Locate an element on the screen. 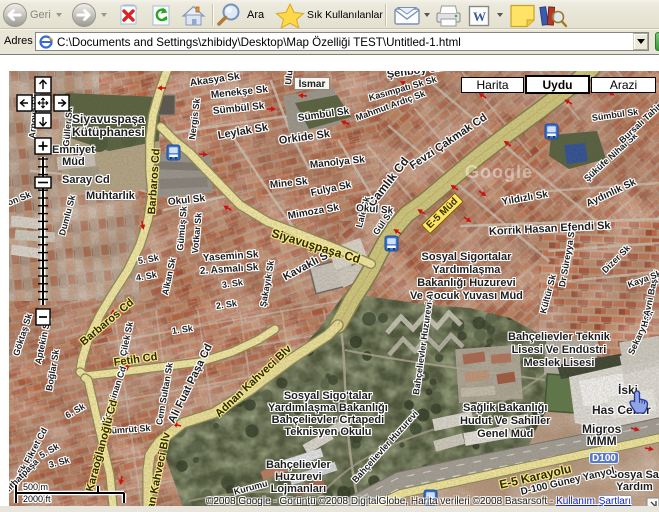 The height and width of the screenshot is (512, 659). svg-text: Ara is located at coordinates (256, 15).